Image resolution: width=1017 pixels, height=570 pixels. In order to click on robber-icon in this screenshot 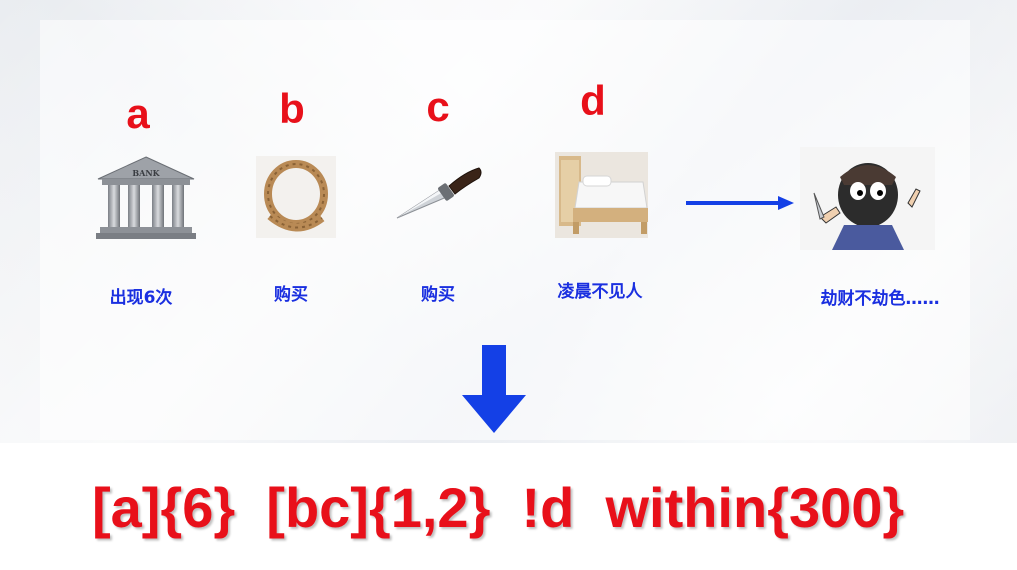, I will do `click(867, 198)`.